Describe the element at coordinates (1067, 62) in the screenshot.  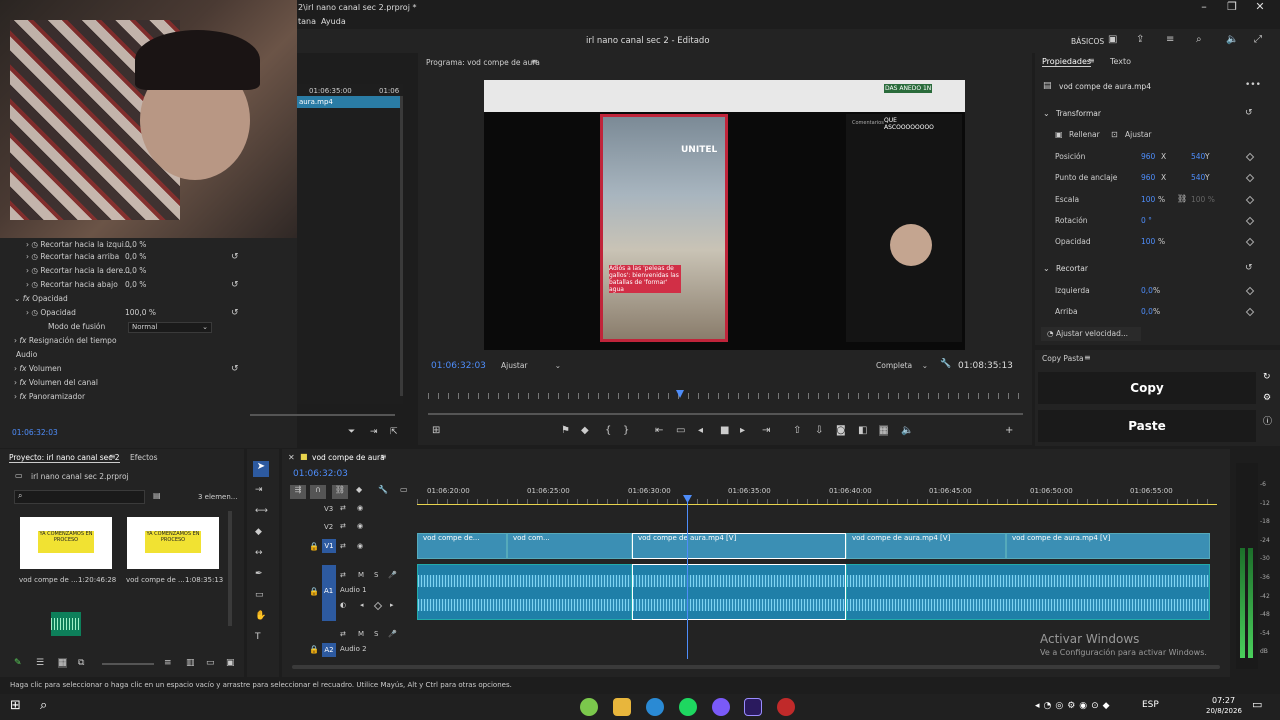
I see `tab-properties: Propiedades` at that location.